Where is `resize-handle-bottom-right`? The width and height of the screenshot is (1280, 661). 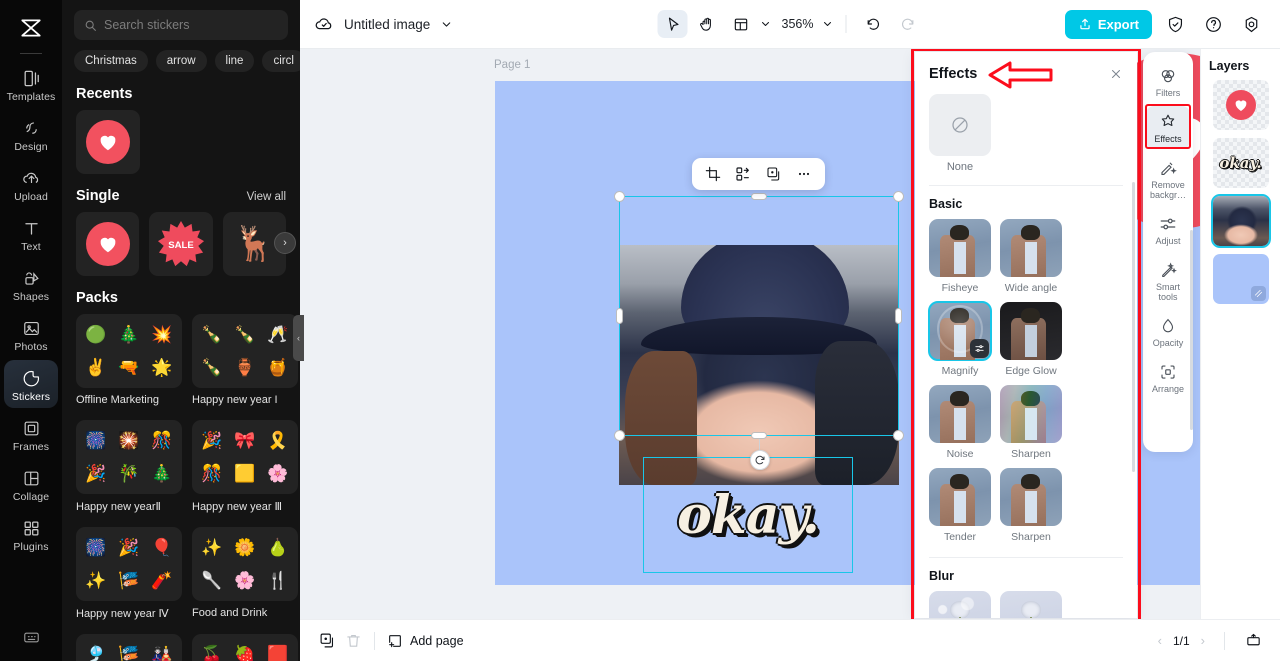
resize-handle-bottom-right is located at coordinates (898, 435).